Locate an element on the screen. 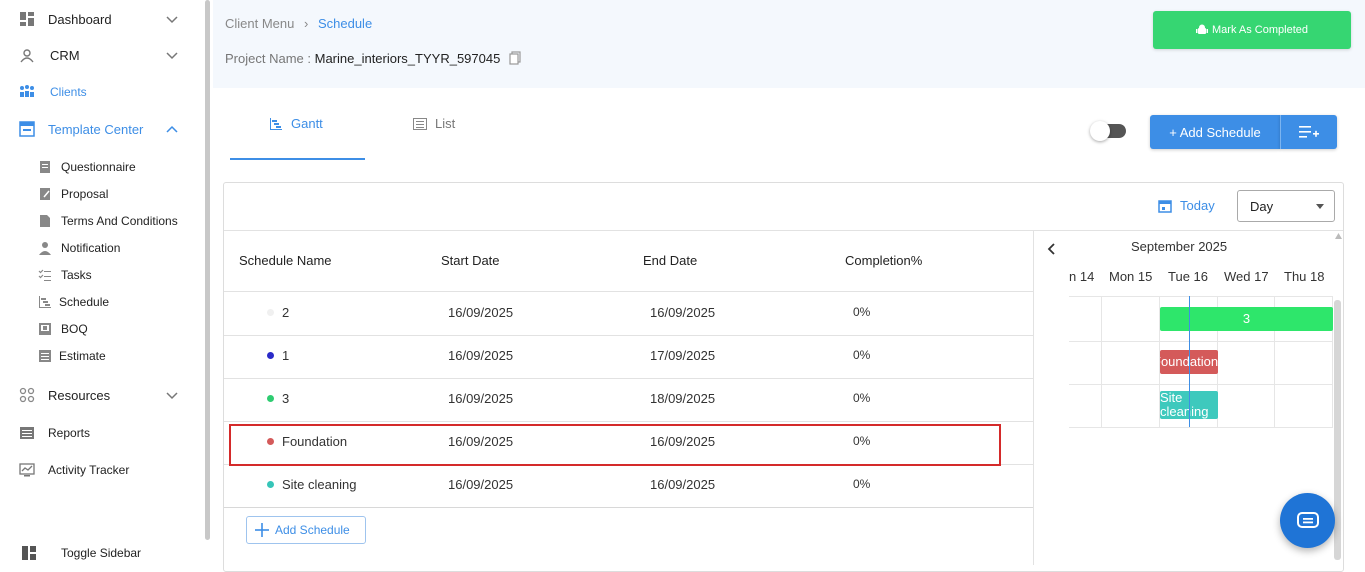 The width and height of the screenshot is (1365, 572). timeline-day-header: n 14 is located at coordinates (1082, 276).